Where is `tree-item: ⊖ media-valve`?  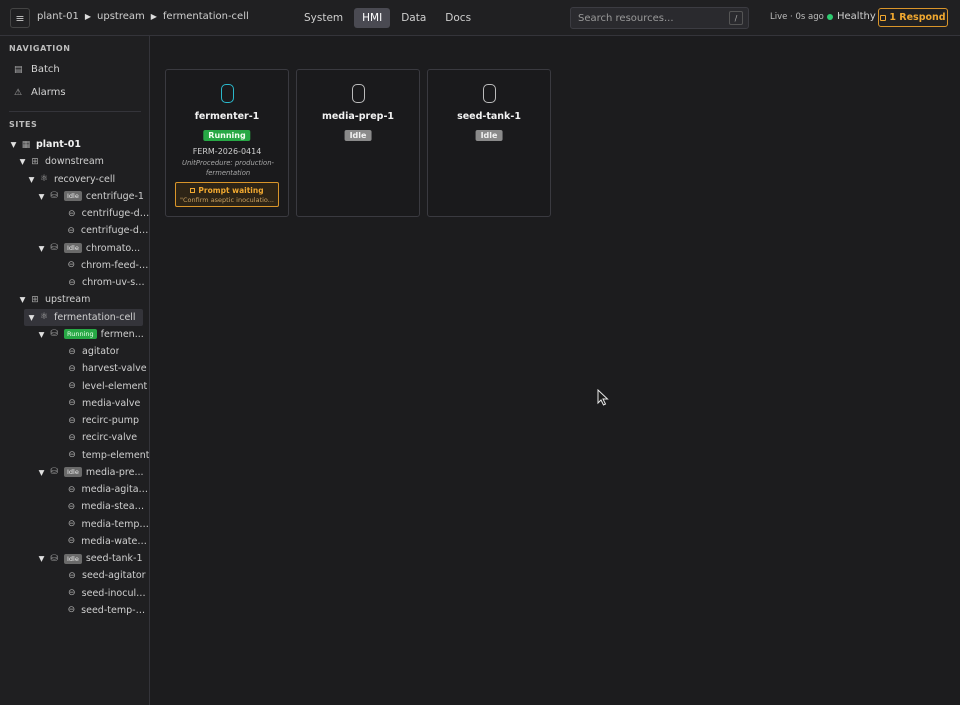
tree-item: ⊖ media-valve is located at coordinates (75, 403).